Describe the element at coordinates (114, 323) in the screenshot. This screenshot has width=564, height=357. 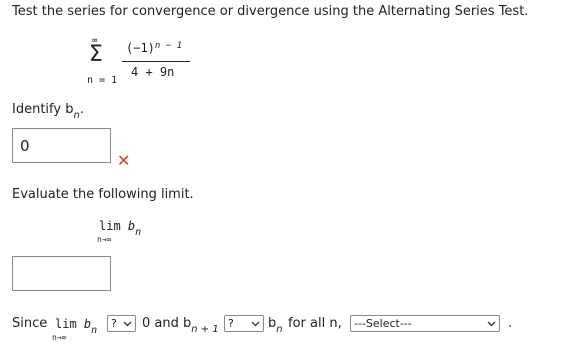
I see `limit-comparison-value: ?` at that location.